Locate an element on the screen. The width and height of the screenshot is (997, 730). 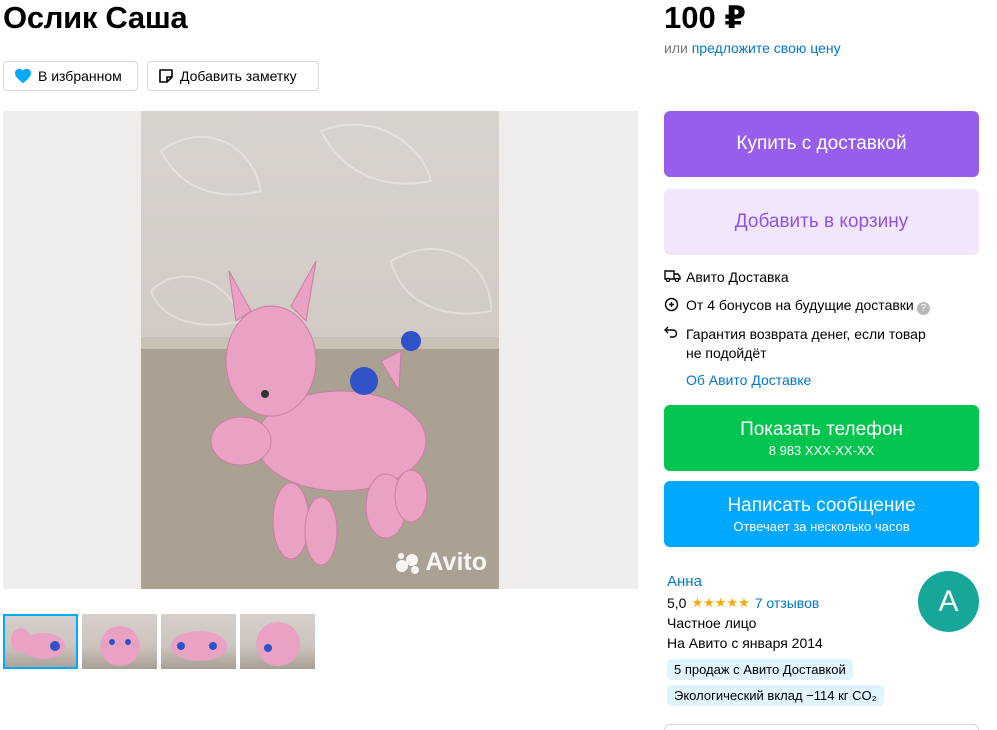
seller-avatar: А is located at coordinates (948, 601).